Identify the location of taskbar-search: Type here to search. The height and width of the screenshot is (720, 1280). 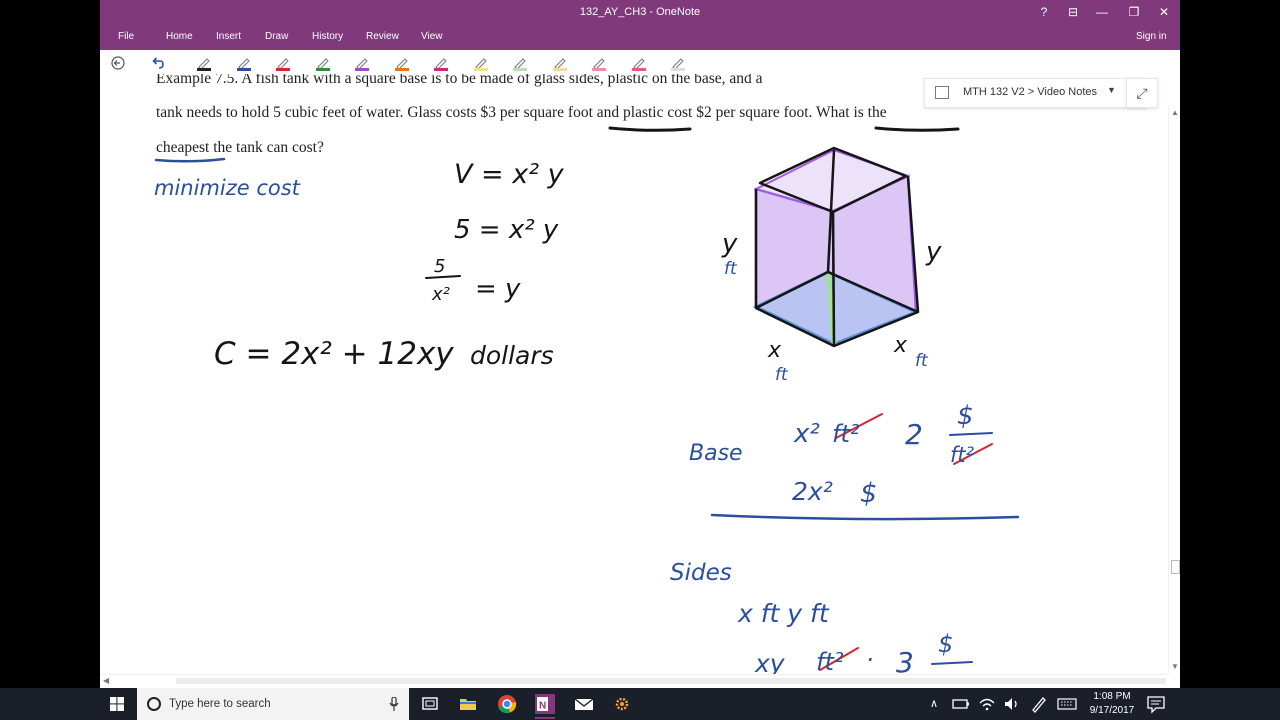
(273, 704).